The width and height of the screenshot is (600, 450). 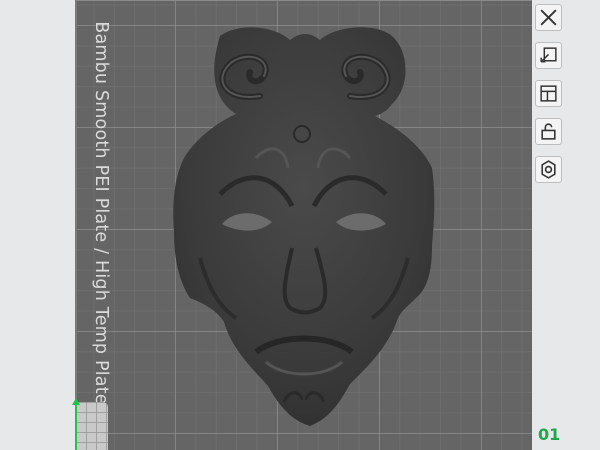 I want to click on lock-button, so click(x=548, y=131).